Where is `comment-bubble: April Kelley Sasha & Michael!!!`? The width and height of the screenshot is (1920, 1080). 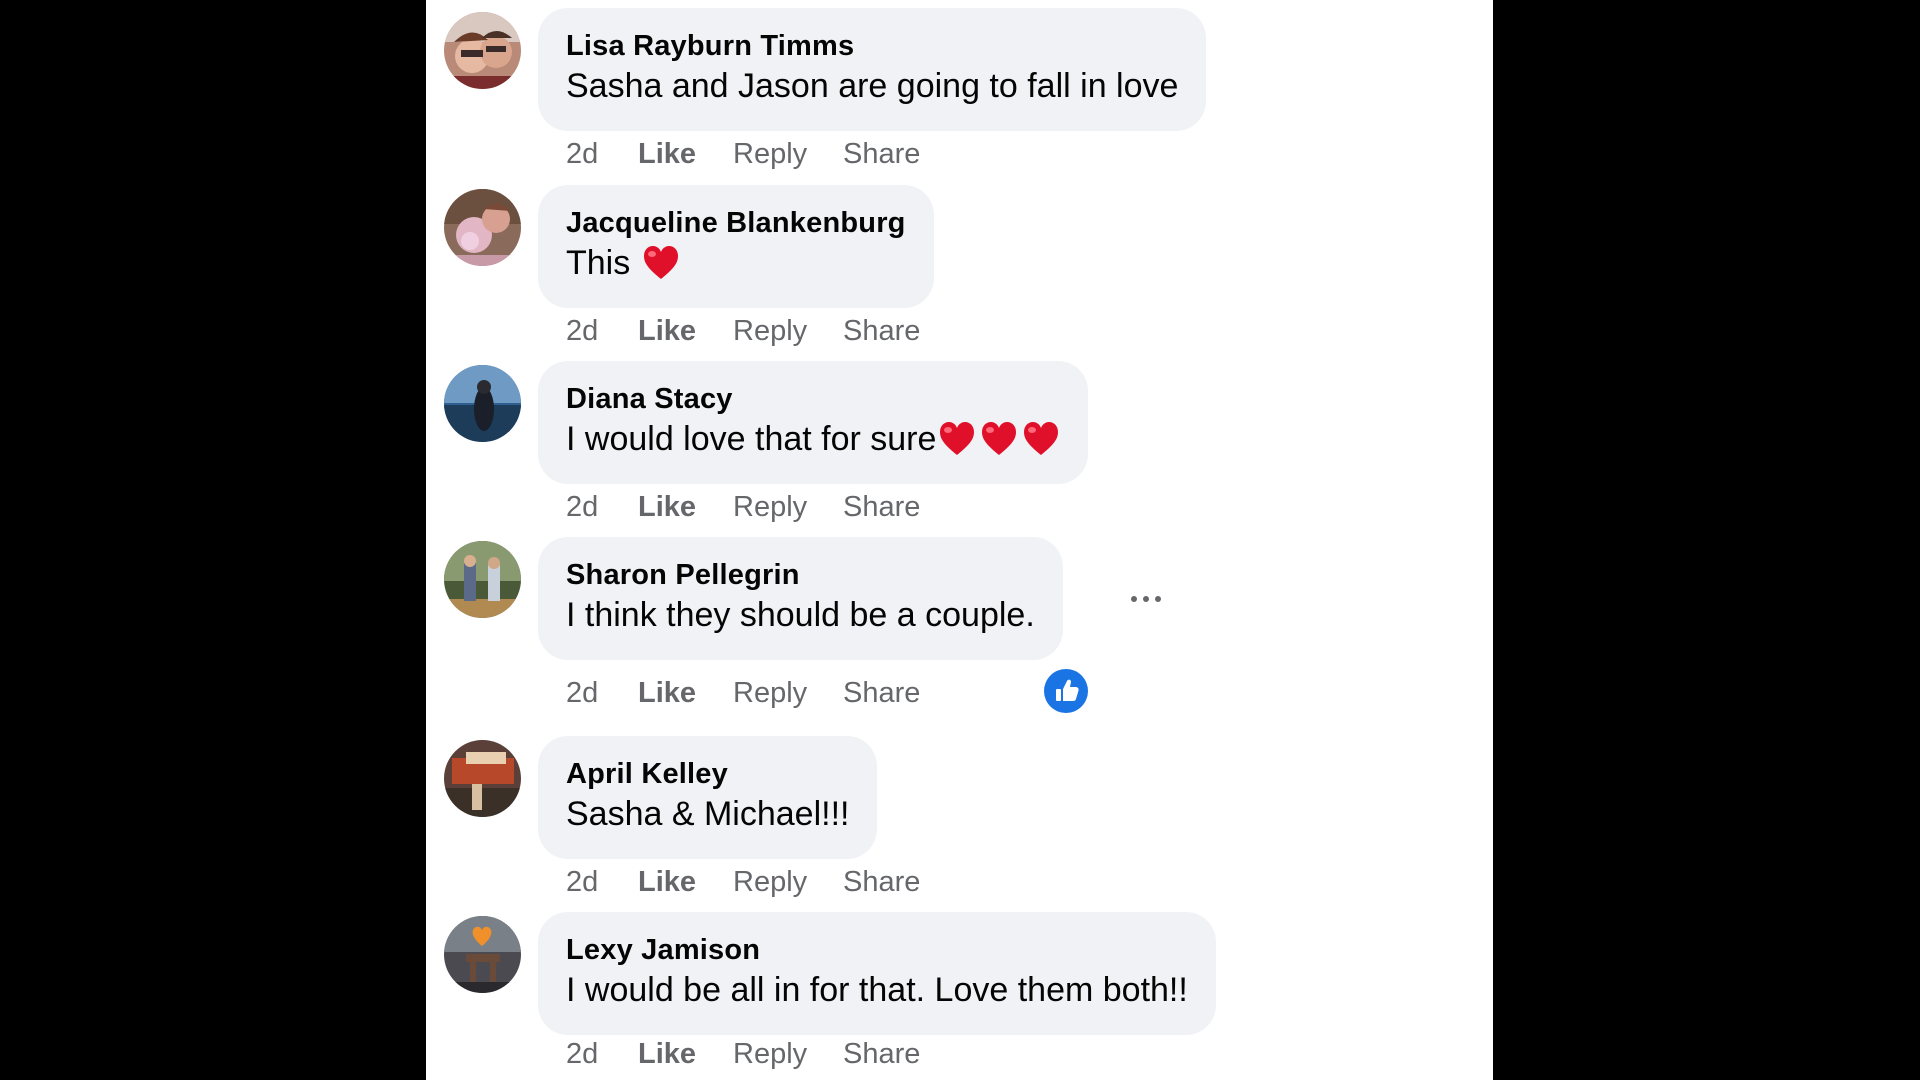 comment-bubble: April Kelley Sasha & Michael!!! is located at coordinates (708, 797).